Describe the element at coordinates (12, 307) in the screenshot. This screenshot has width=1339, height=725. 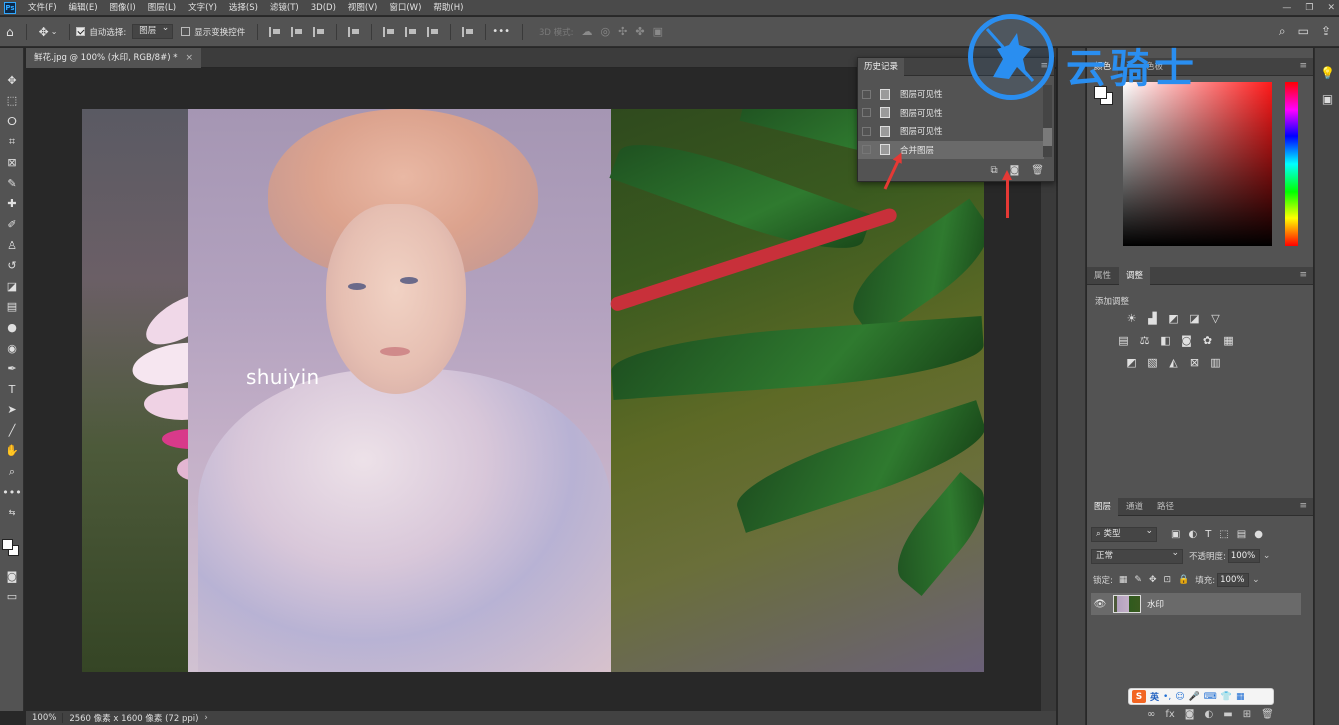
I see `gradient-tool-icon: ▤` at that location.